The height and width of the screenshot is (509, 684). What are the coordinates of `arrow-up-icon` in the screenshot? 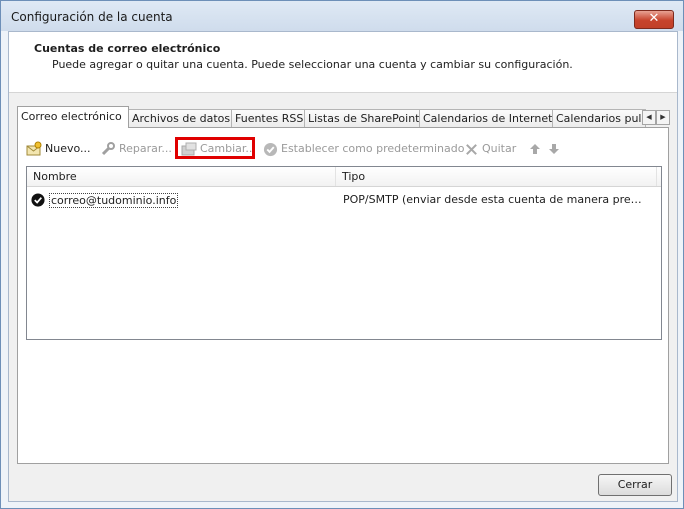 It's located at (535, 149).